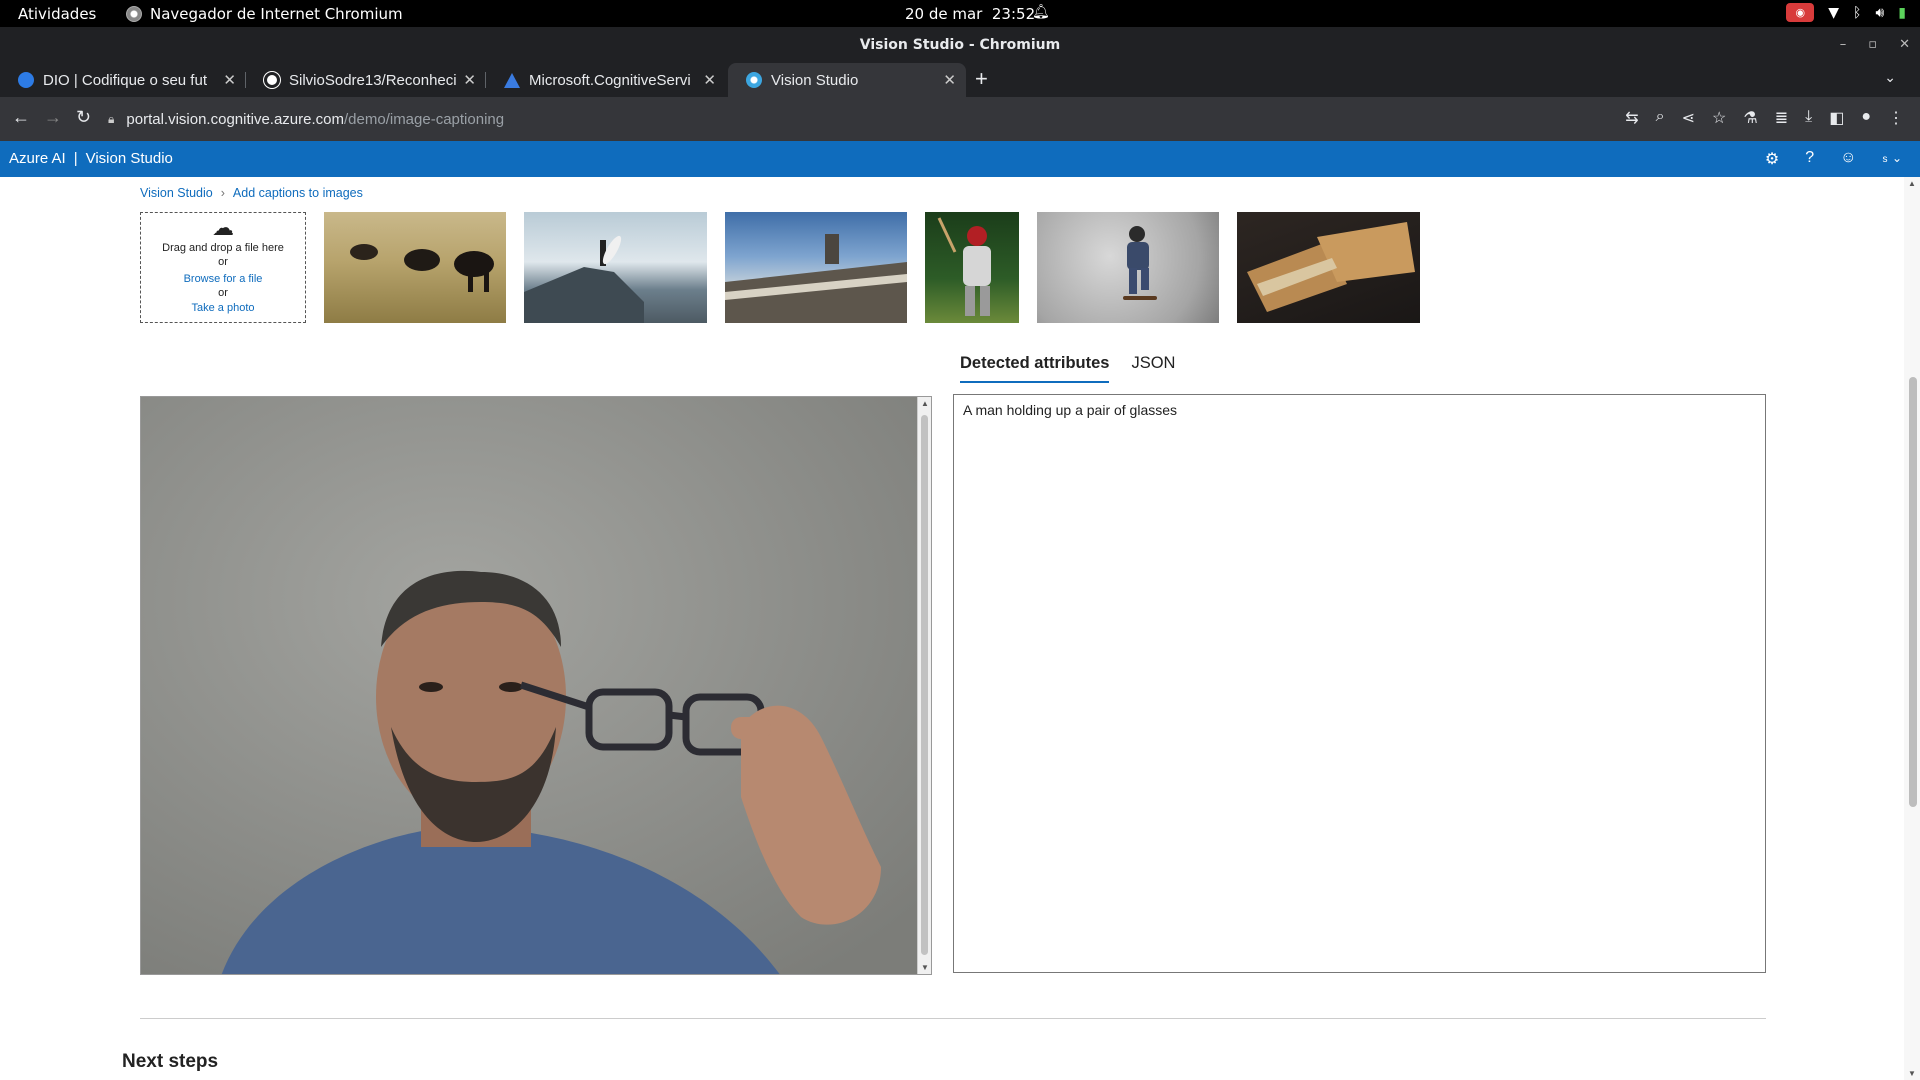 This screenshot has width=1920, height=1080. I want to click on result-tabs: Detected attributes JSON, so click(1067, 368).